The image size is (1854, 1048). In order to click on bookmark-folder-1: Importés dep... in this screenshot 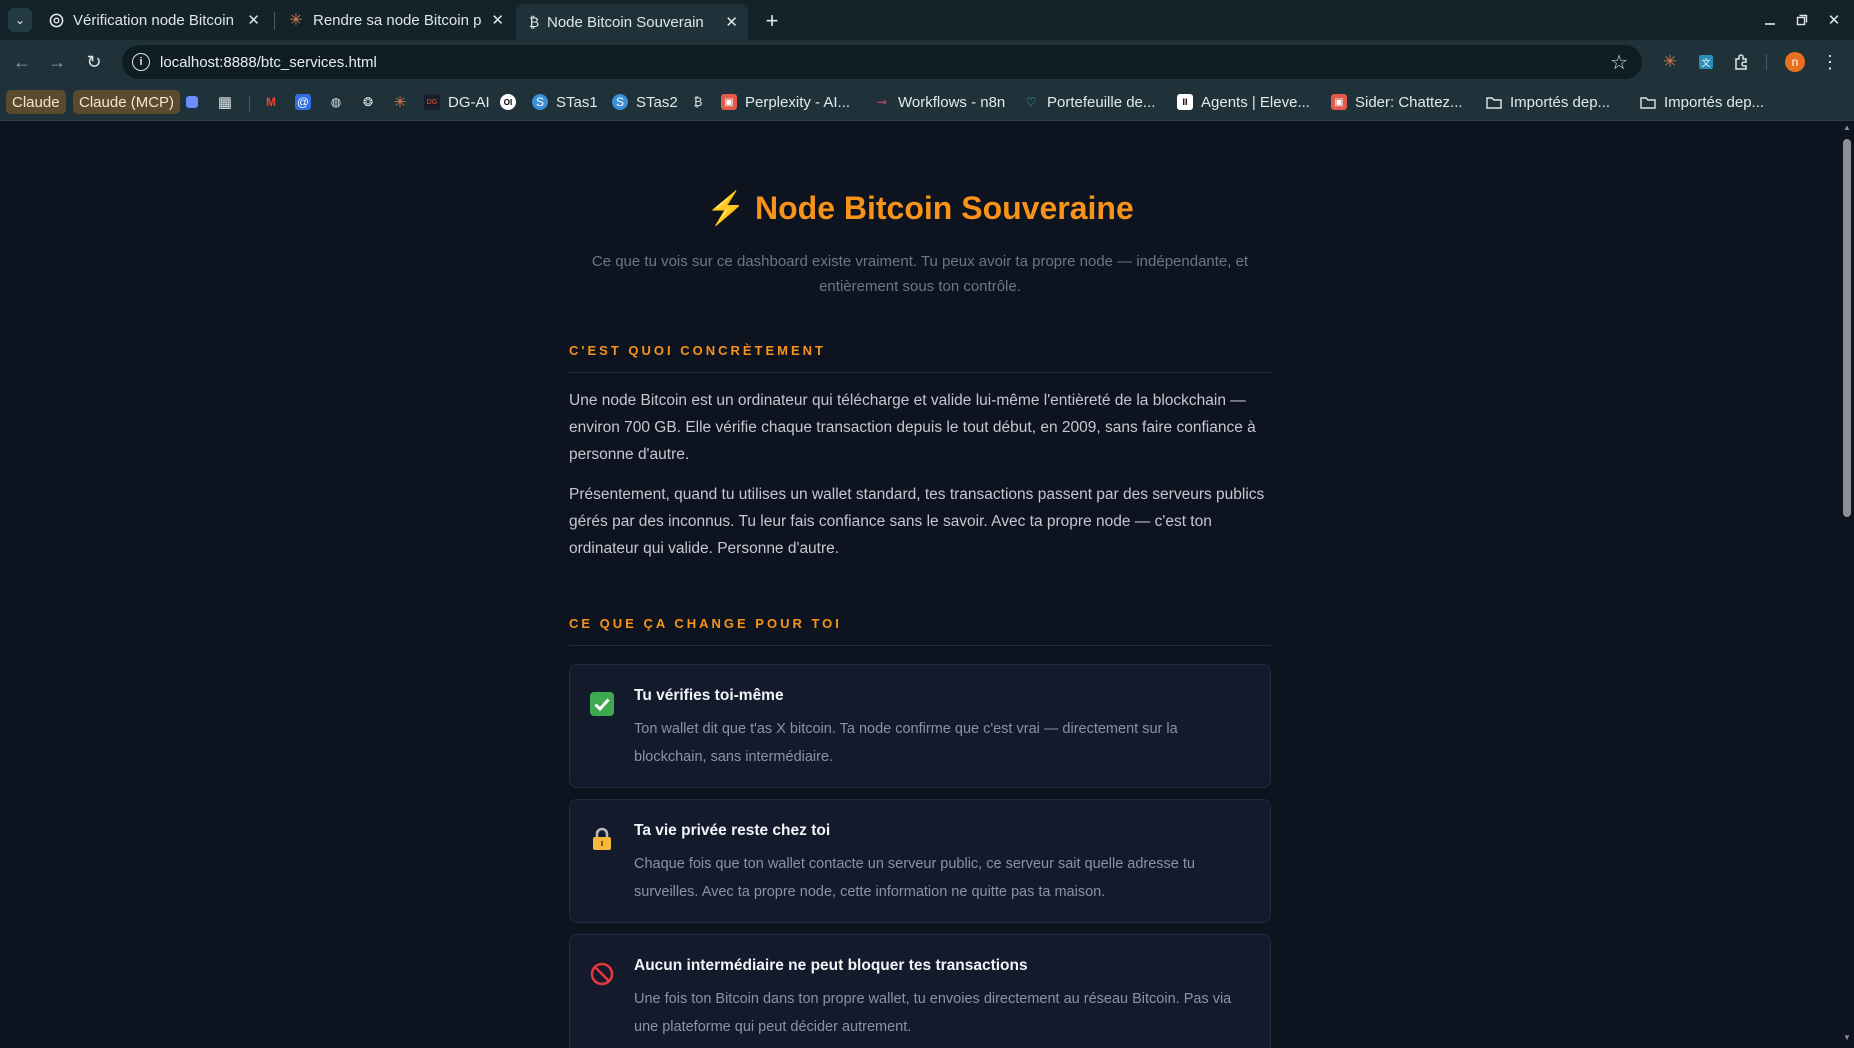, I will do `click(1548, 102)`.